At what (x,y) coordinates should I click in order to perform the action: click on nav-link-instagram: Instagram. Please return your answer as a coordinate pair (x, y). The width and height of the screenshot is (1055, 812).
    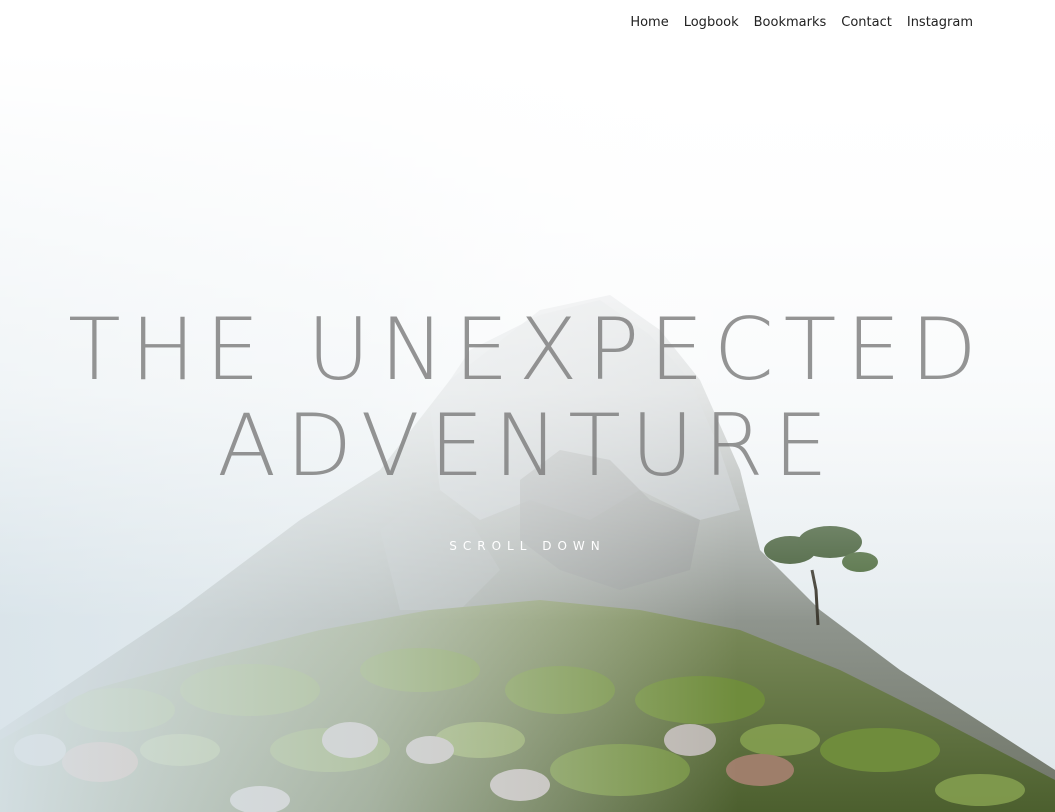
    Looking at the image, I should click on (940, 22).